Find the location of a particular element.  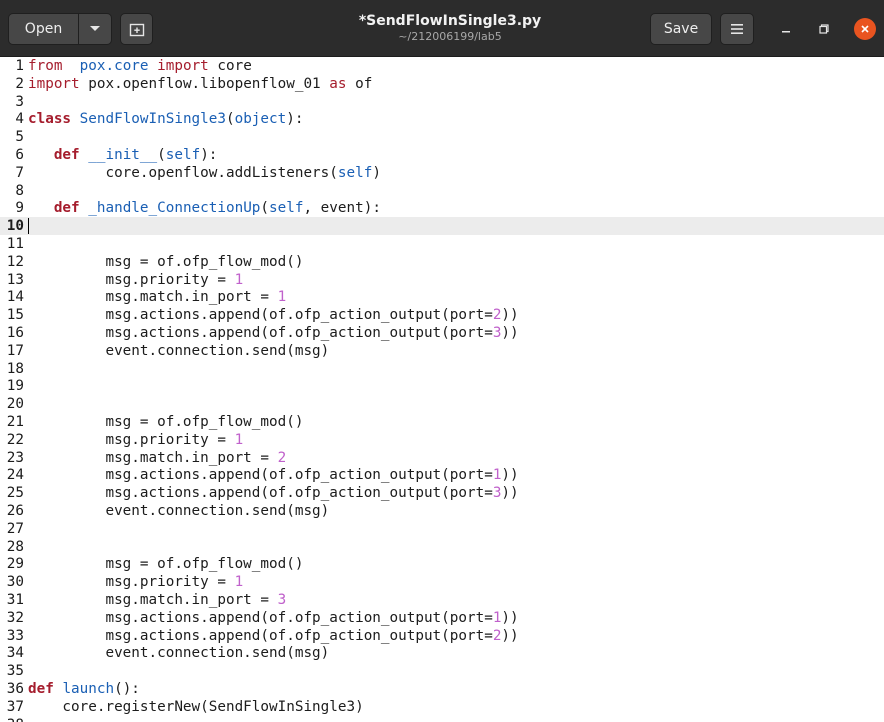

code-line: 34 event.connection.send(msg) is located at coordinates (442, 653).